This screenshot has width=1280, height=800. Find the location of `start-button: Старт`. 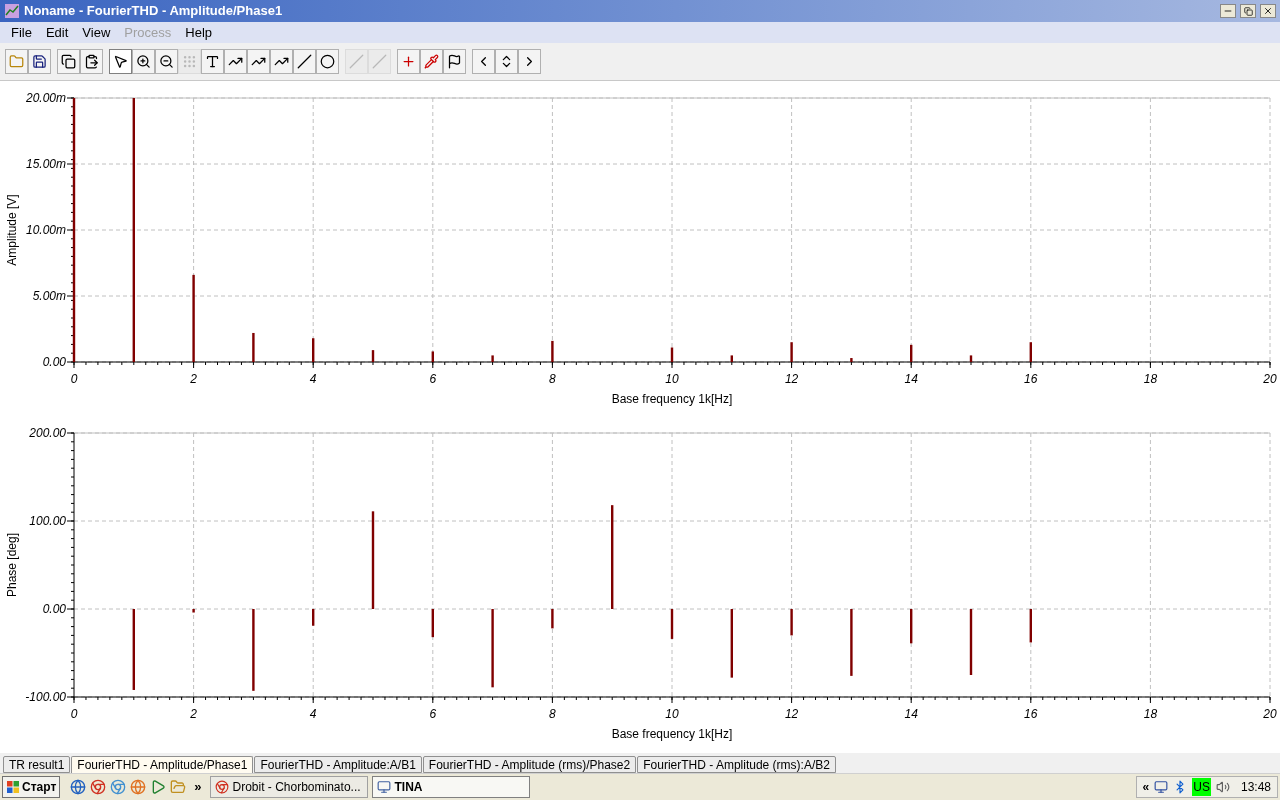

start-button: Старт is located at coordinates (31, 787).